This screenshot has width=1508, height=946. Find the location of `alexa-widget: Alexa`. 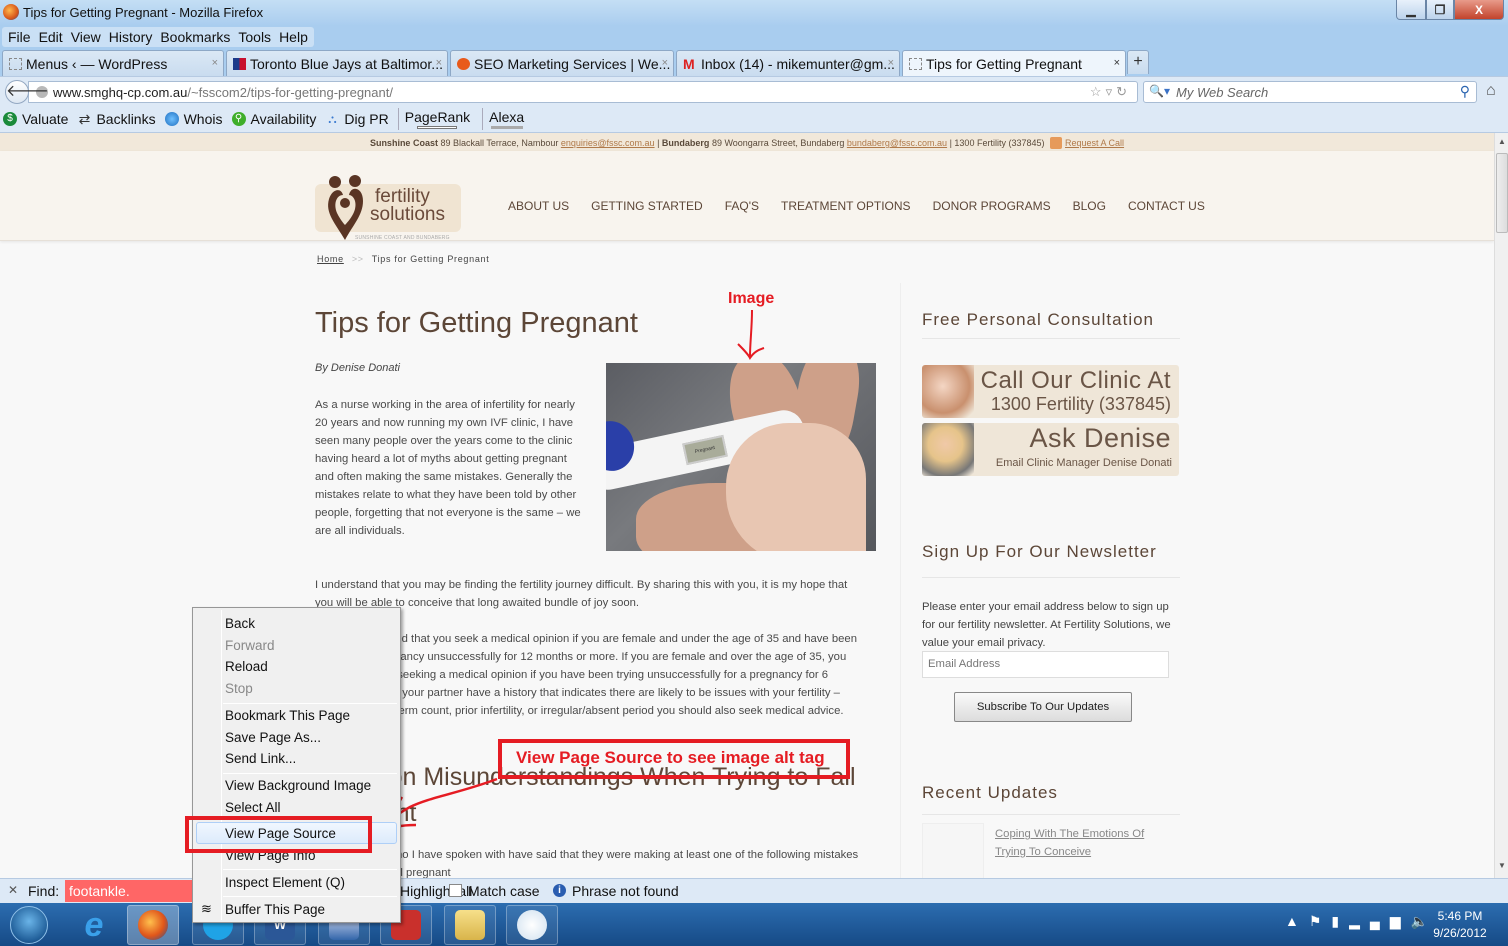

alexa-widget: Alexa is located at coordinates (503, 119).